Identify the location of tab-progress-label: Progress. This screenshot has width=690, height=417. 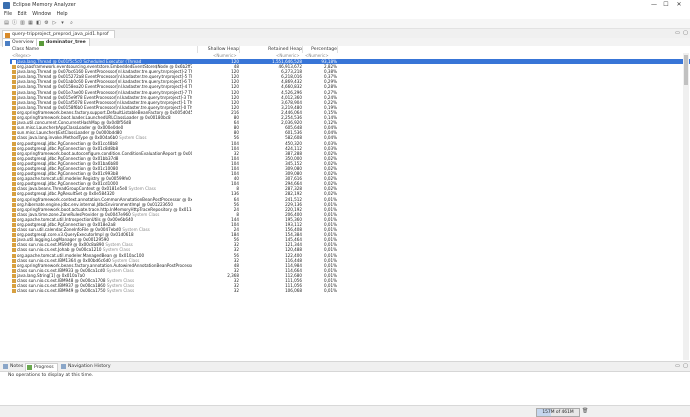
(44, 367).